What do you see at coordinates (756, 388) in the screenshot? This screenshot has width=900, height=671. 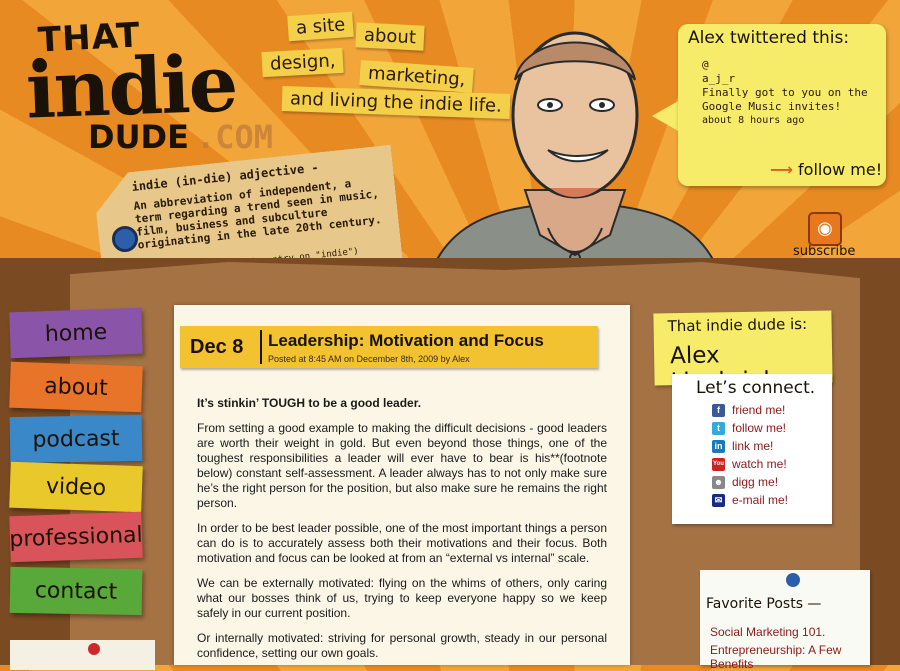 I see `connect-title: Let’s connect.` at bounding box center [756, 388].